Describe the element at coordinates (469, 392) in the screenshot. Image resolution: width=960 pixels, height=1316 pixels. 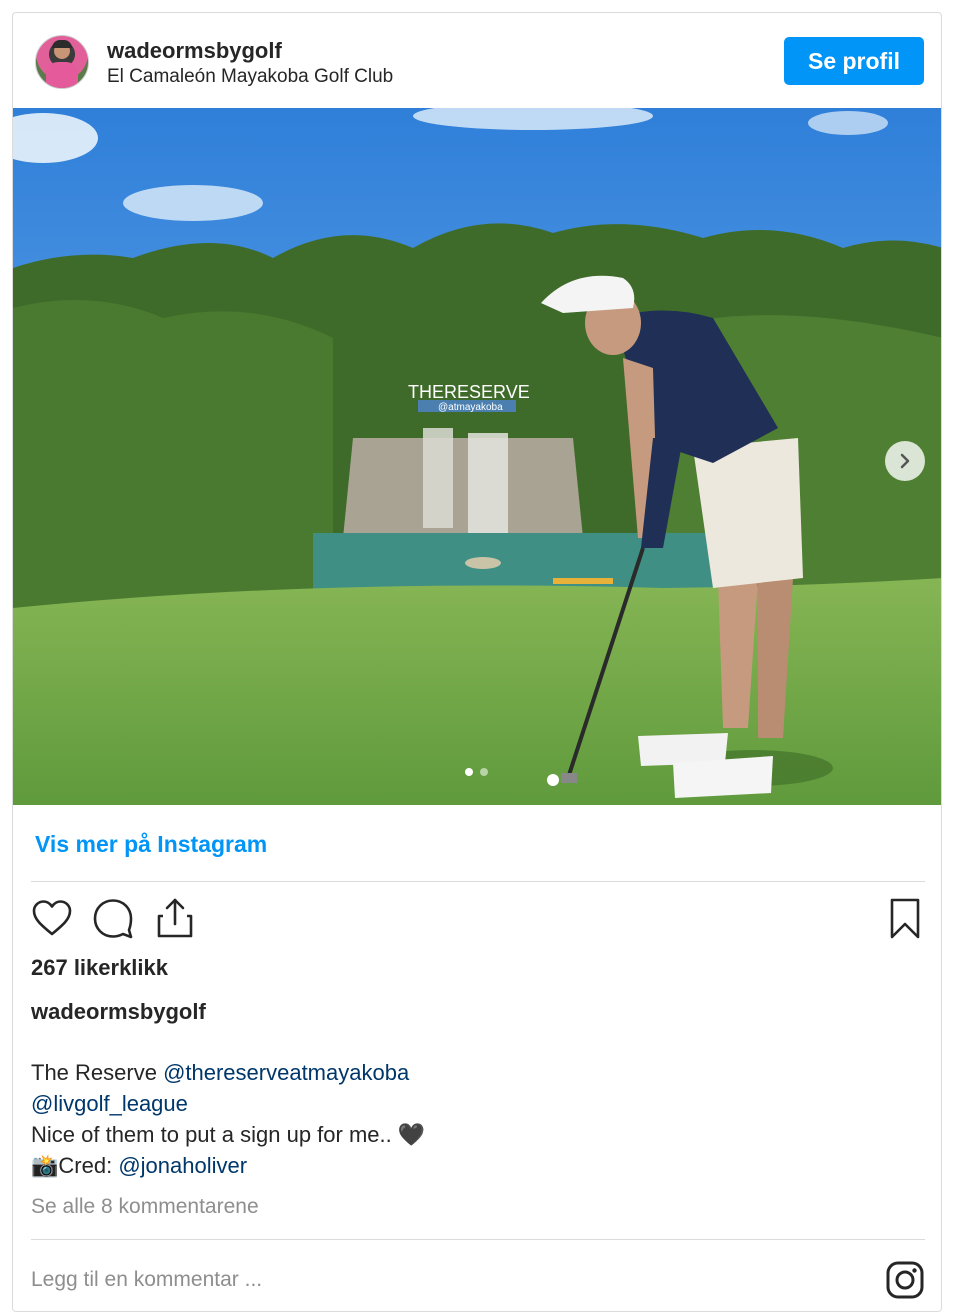
I see `sign-text: THERESERVE` at that location.